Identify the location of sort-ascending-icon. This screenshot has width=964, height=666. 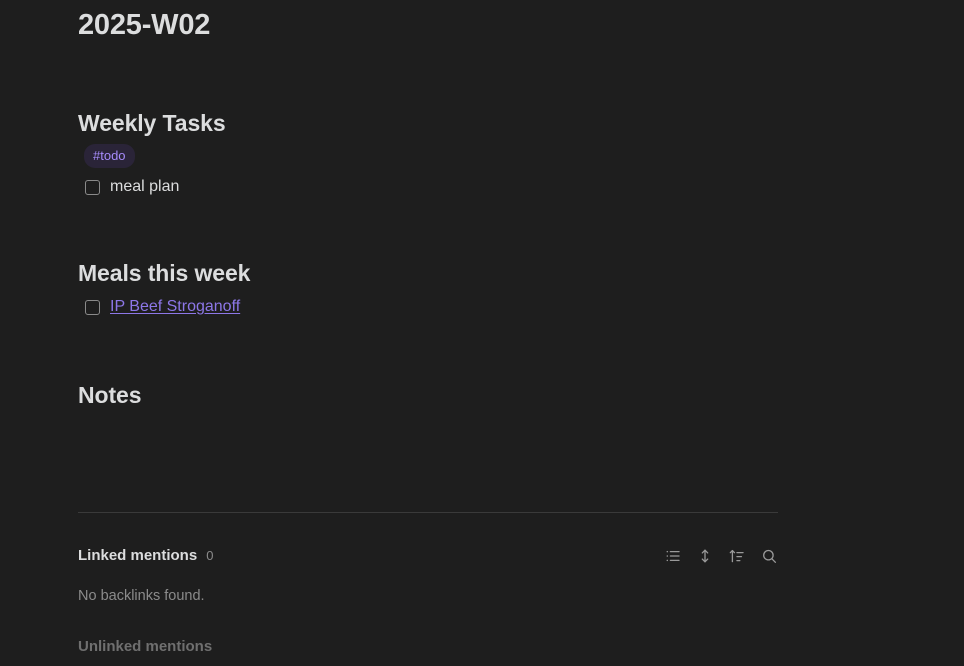
(737, 556).